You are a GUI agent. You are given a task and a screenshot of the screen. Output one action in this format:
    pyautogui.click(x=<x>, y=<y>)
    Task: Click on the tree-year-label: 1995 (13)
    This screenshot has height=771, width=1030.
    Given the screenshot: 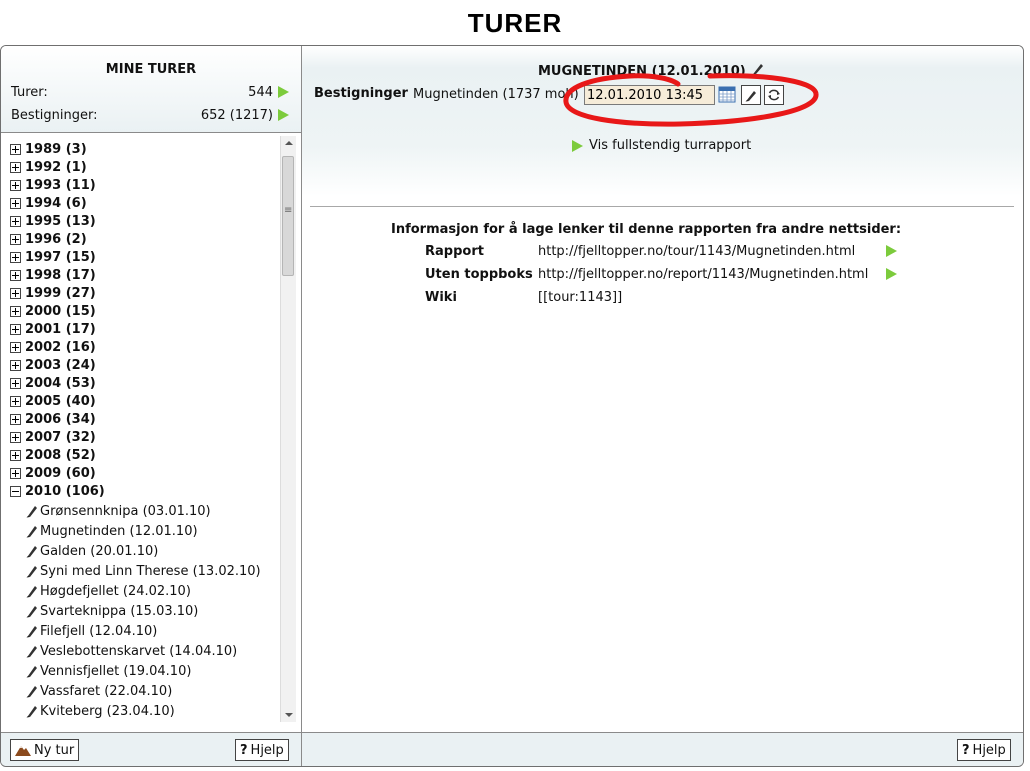 What is the action you would take?
    pyautogui.click(x=60, y=221)
    